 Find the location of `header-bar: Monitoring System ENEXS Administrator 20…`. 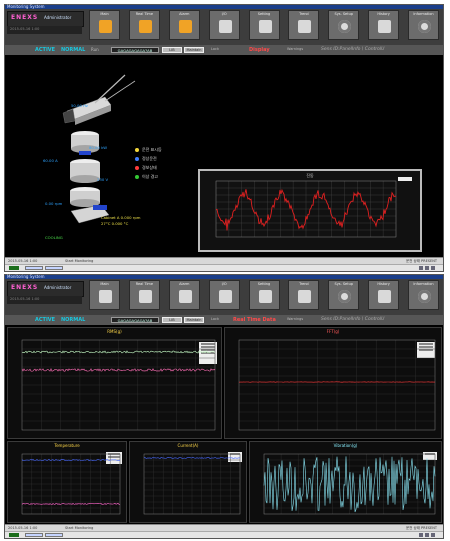

header-bar: Monitoring System ENEXS Administrator 20… is located at coordinates (224, 294).